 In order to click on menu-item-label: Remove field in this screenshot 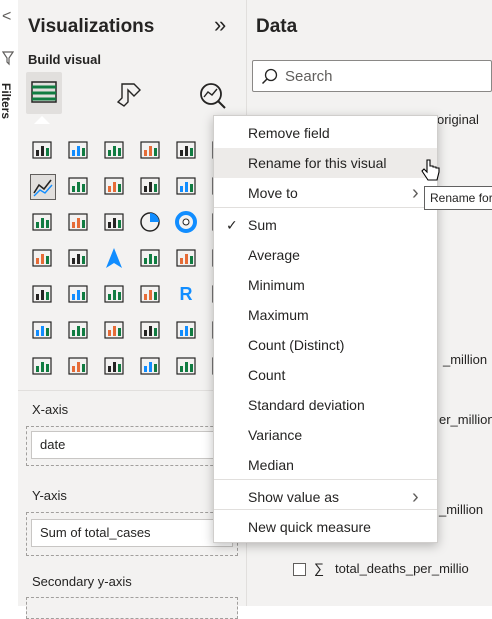, I will do `click(289, 133)`.